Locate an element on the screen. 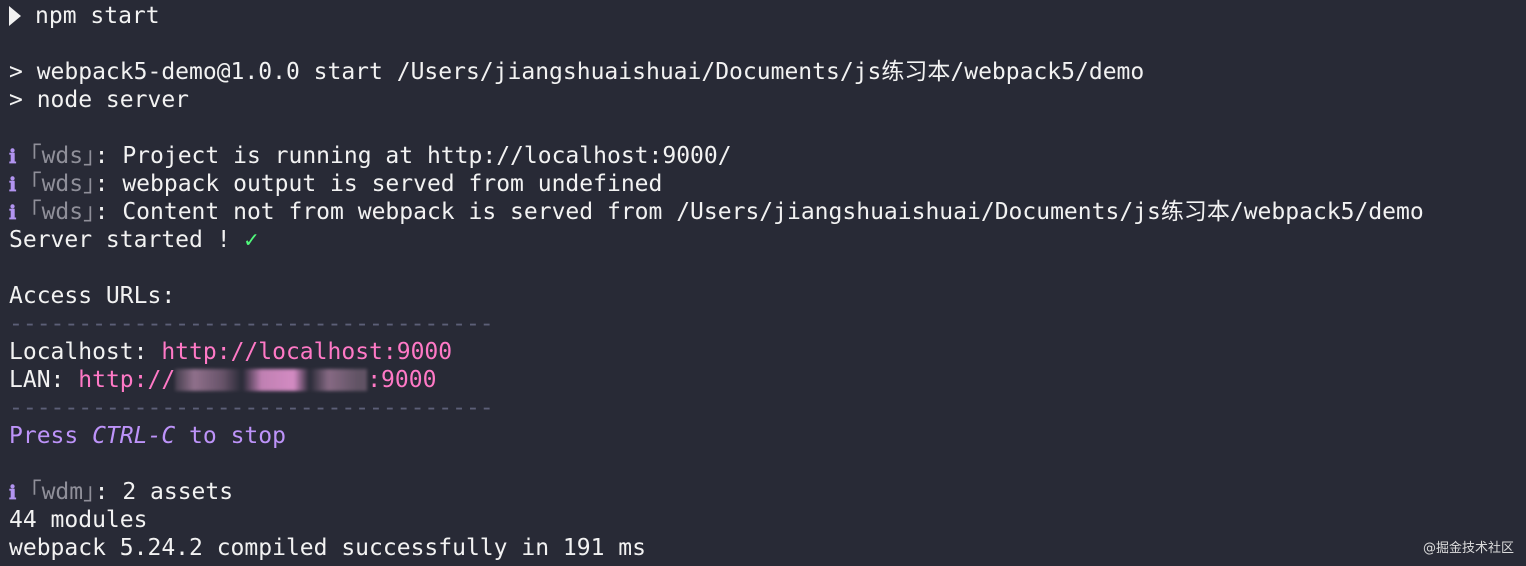 The width and height of the screenshot is (1526, 566). lan-line: LAN: http:// :9000 is located at coordinates (767, 380).